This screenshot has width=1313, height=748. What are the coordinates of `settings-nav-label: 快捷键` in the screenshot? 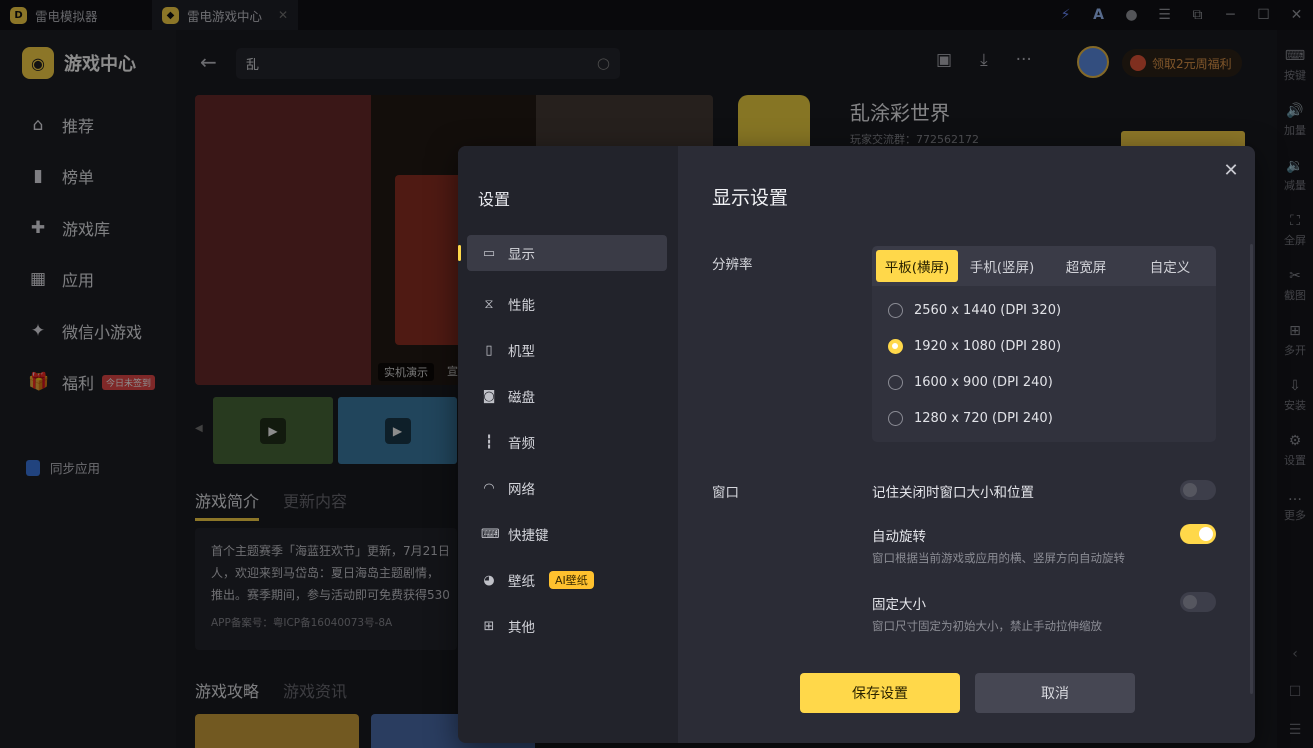 It's located at (528, 536).